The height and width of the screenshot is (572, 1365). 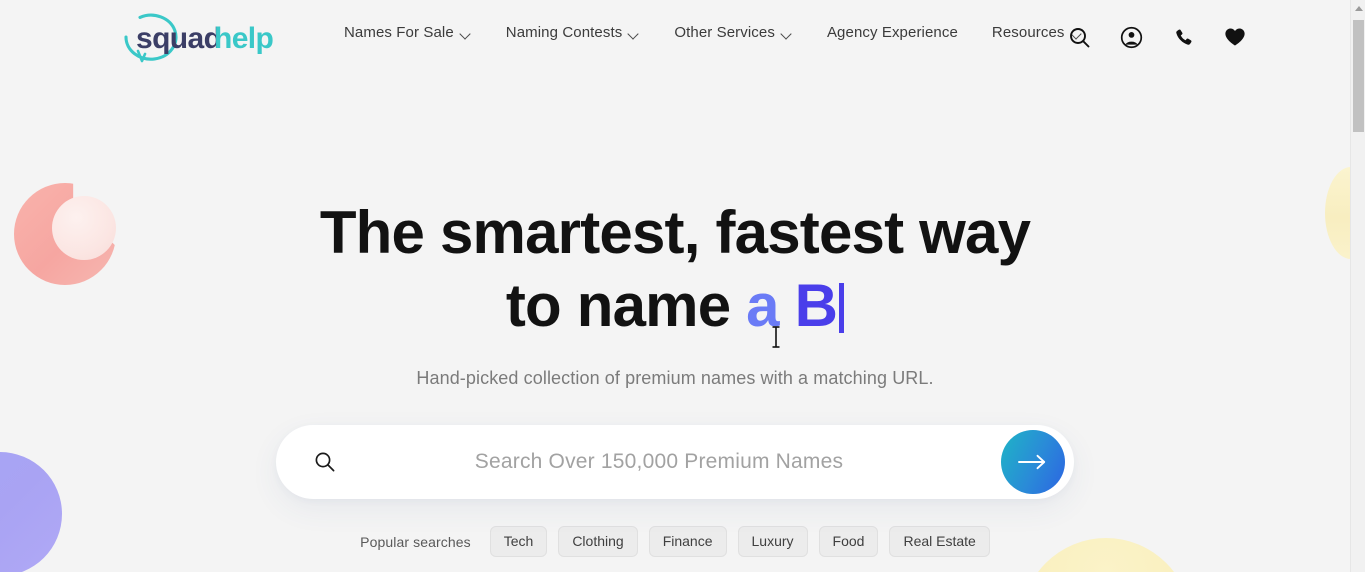 I want to click on nav-label: Naming Contests, so click(x=564, y=32).